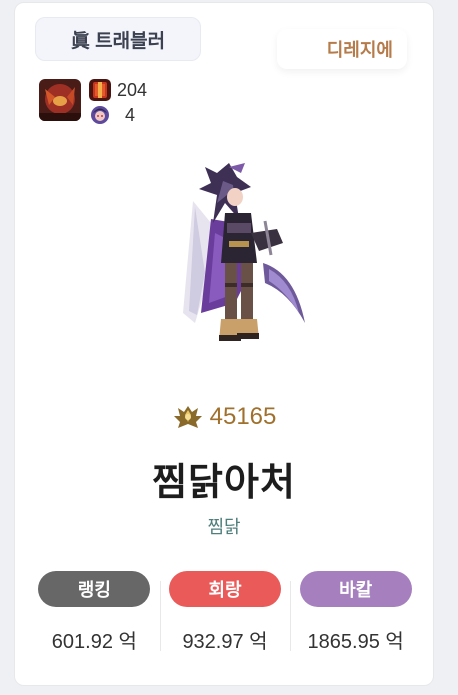  What do you see at coordinates (60, 100) in the screenshot?
I see `avatar` at bounding box center [60, 100].